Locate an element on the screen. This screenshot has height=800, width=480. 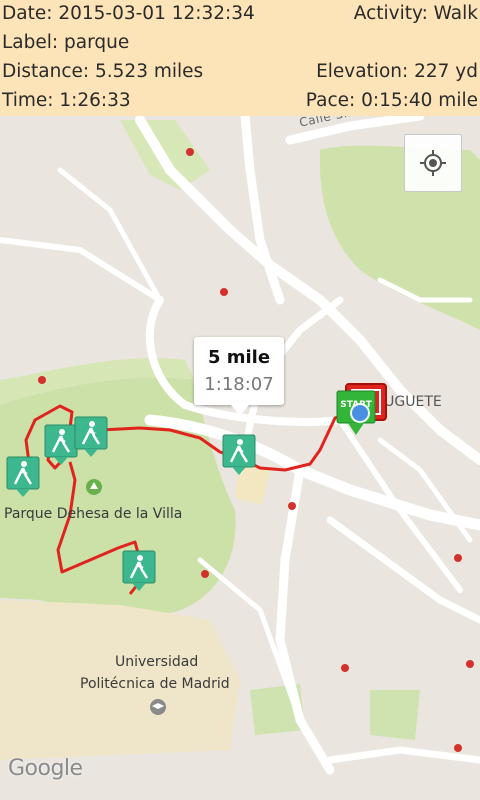
header-row-1: Date: 2015-03-01 12:32:34 Activity: Walk is located at coordinates (240, 14).